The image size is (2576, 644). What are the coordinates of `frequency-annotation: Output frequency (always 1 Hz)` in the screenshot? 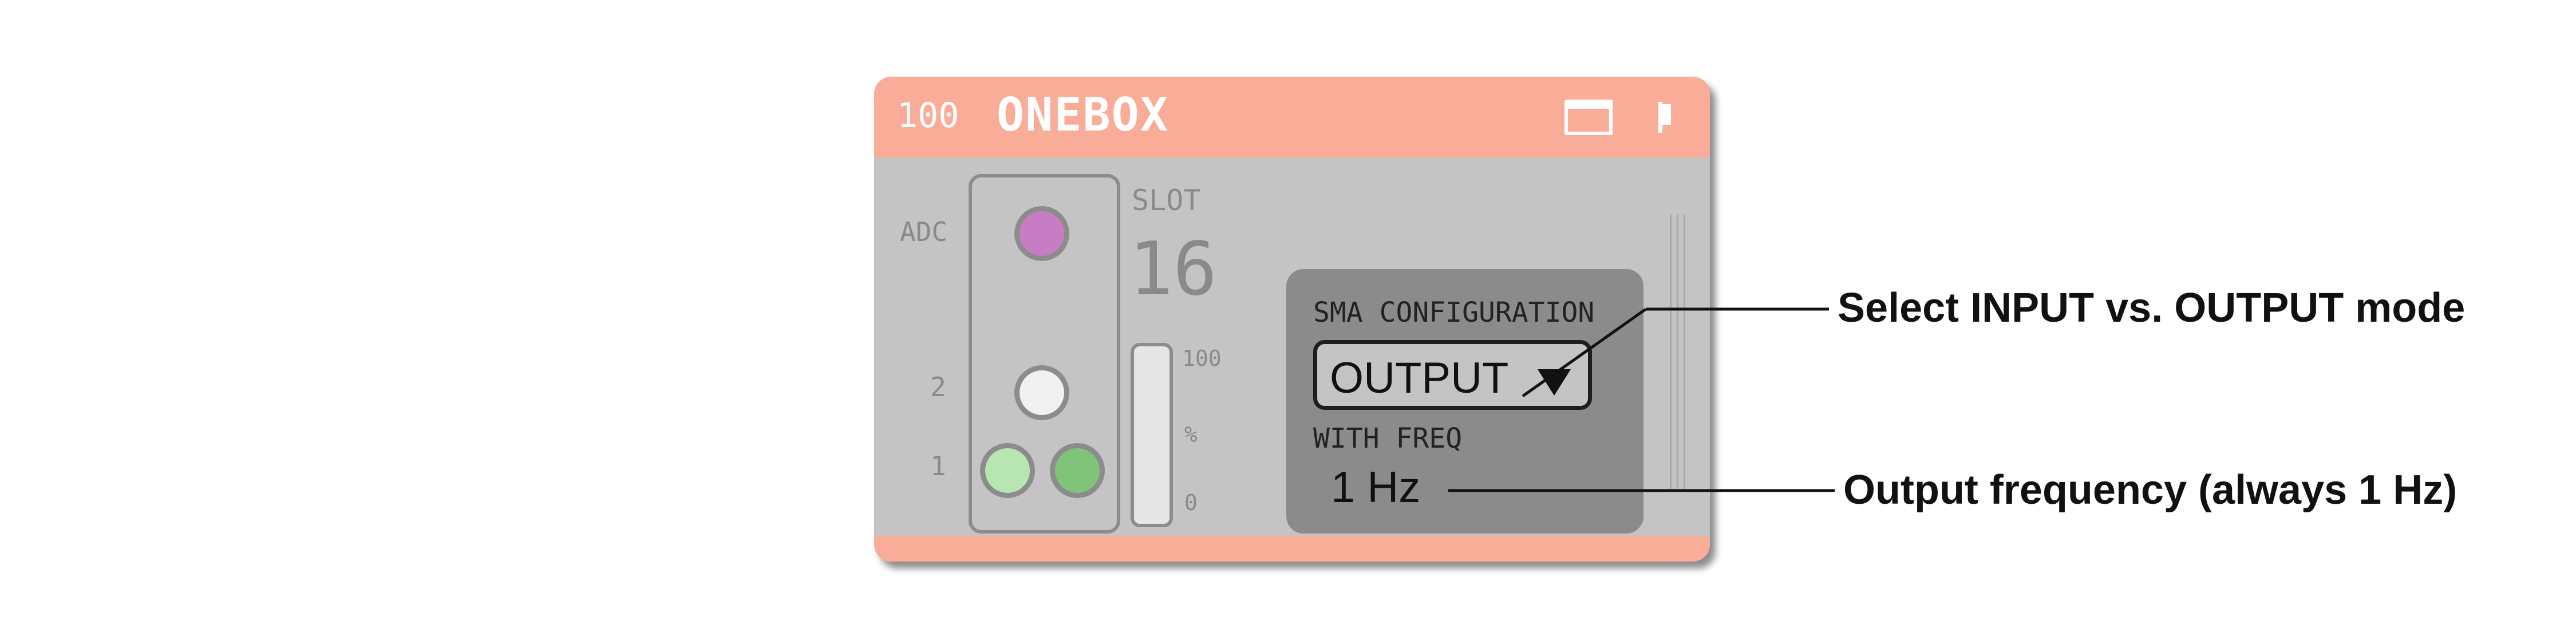 It's located at (2150, 490).